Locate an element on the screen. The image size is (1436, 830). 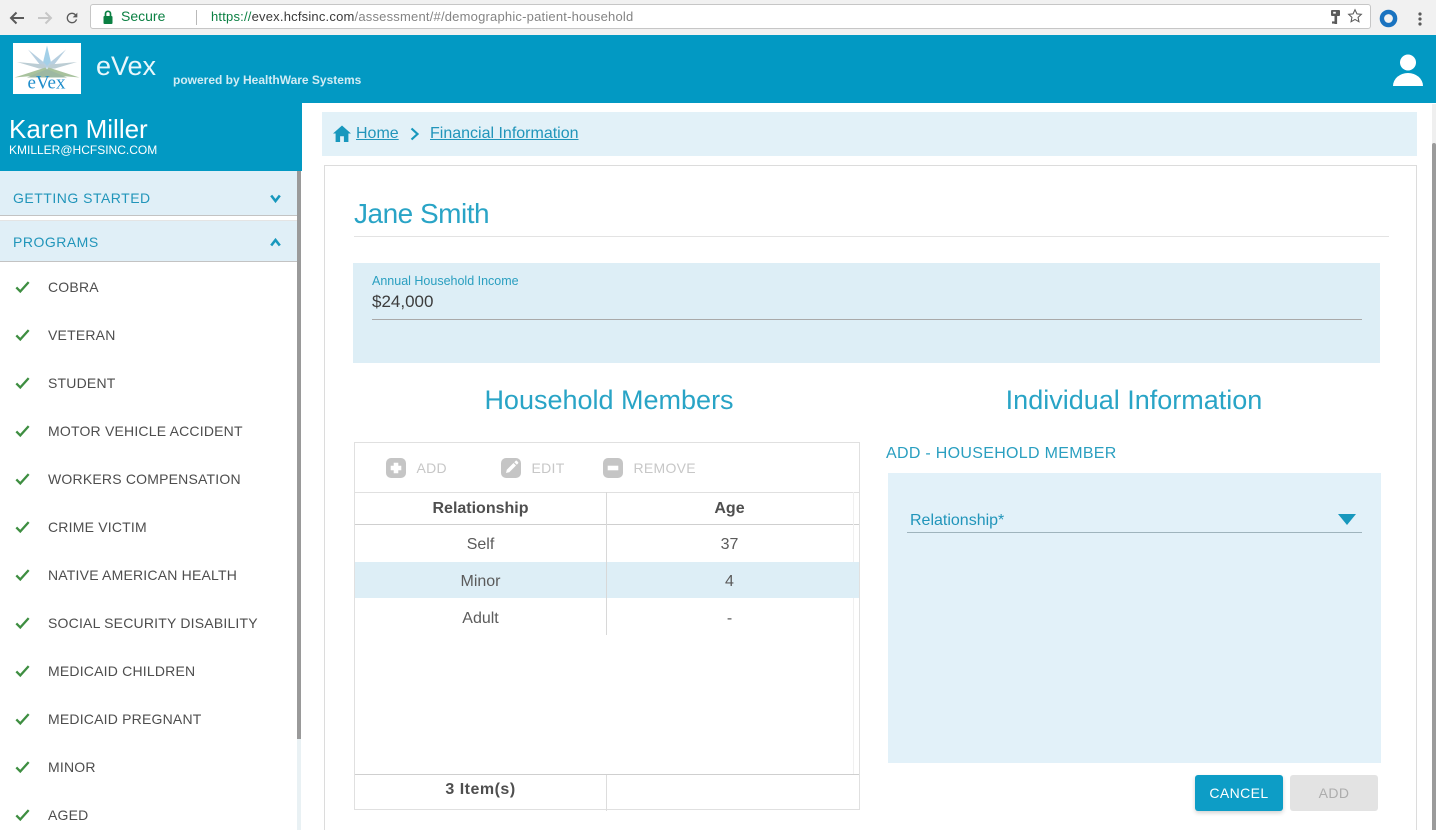
svg-text: eVex is located at coordinates (47, 83).